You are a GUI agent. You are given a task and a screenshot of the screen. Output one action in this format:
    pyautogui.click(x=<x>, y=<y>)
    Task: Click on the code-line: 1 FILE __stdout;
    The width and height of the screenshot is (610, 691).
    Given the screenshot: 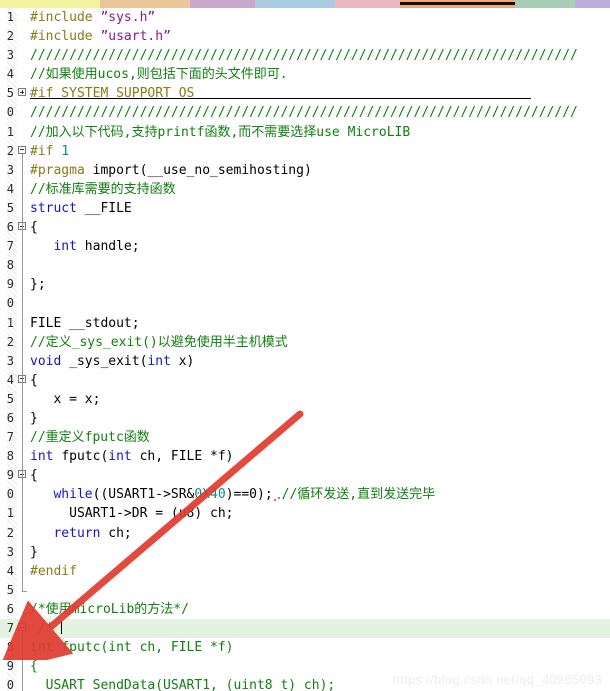 What is the action you would take?
    pyautogui.click(x=305, y=323)
    